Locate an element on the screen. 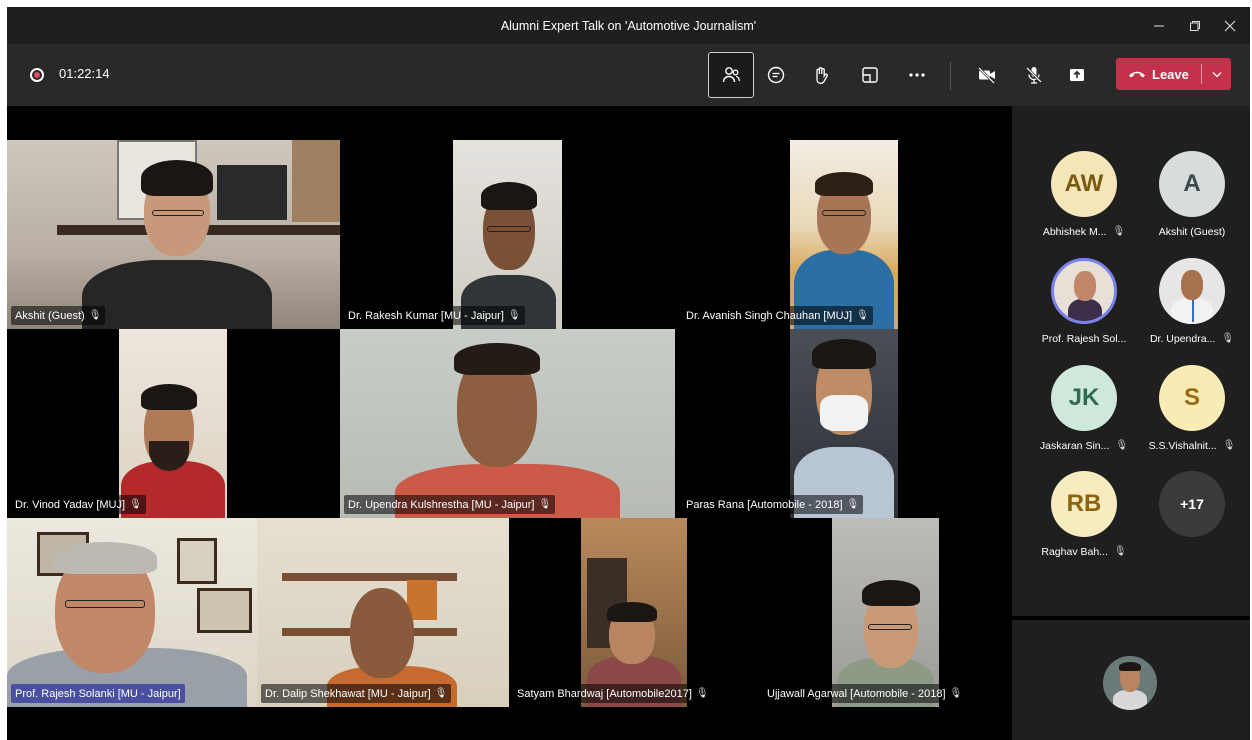 The image size is (1252, 740). roster-participant: RB Raghav Bah... 🎙︎ is located at coordinates (1084, 514).